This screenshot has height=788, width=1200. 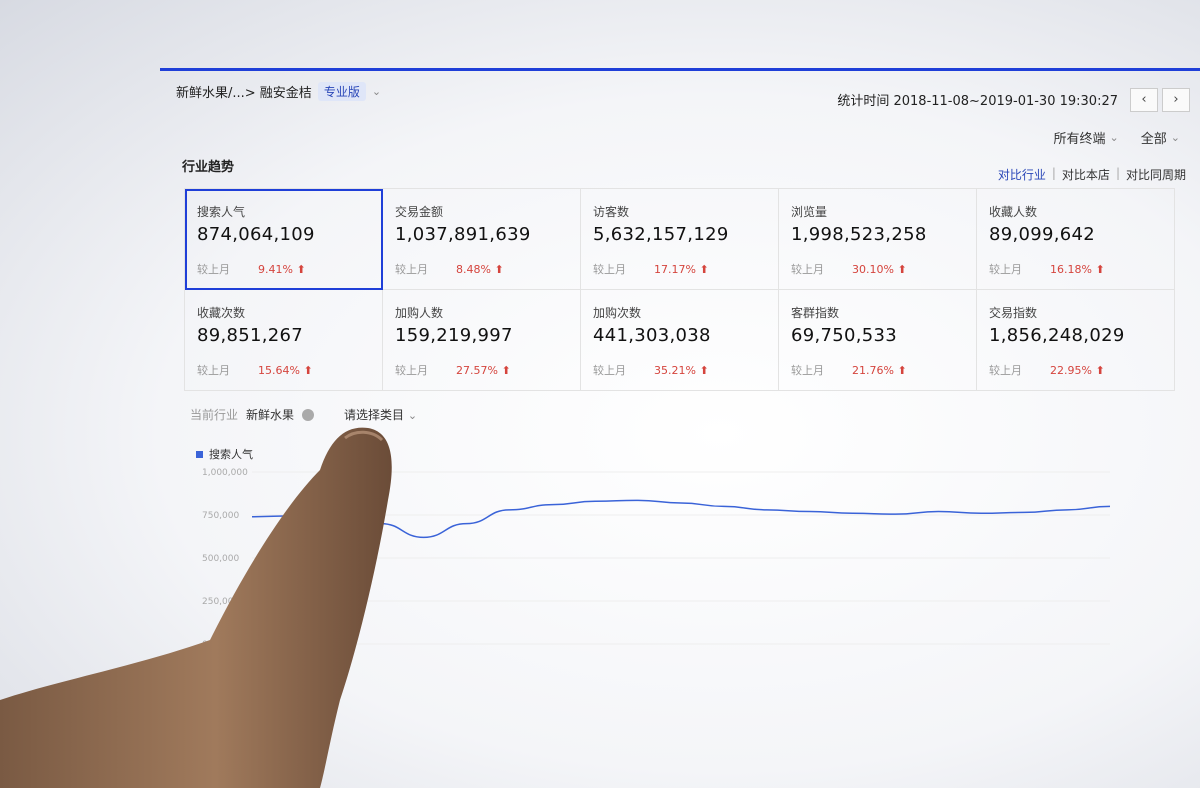 I want to click on metric-value: 441,303,038, so click(x=652, y=335).